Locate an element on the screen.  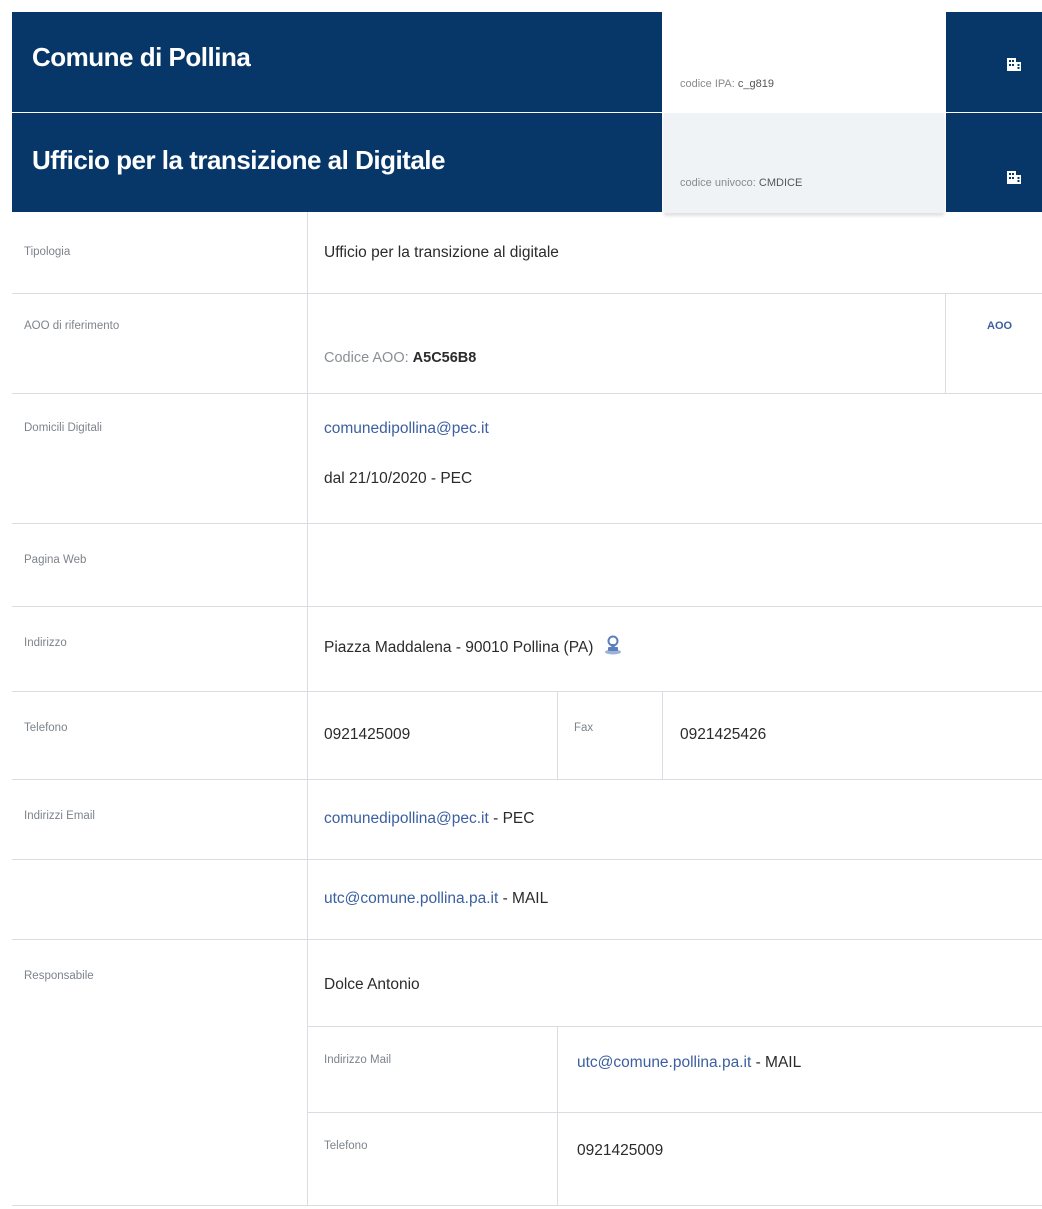
indirizzi-email-label: Indirizzi Email is located at coordinates (59, 816).